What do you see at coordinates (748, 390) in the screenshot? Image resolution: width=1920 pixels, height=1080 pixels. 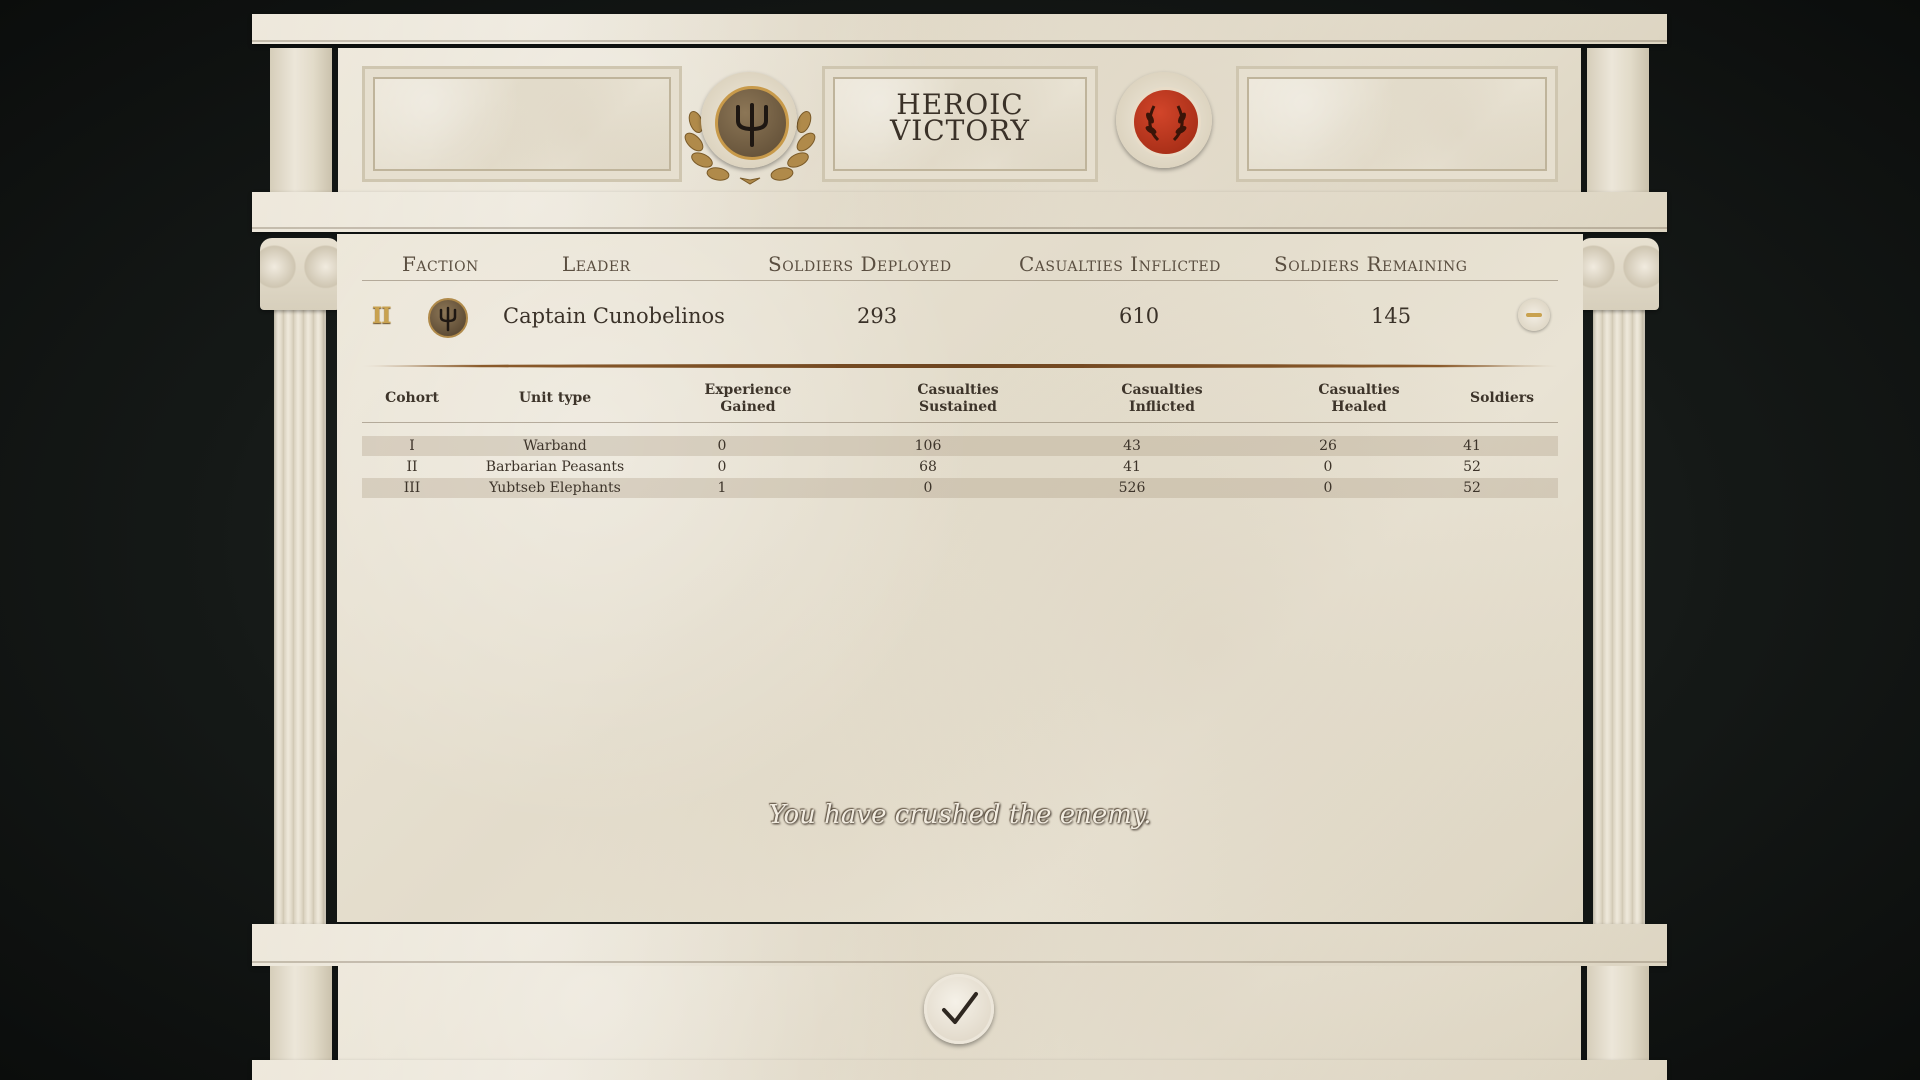 I see `head-experience-line1: Experience` at bounding box center [748, 390].